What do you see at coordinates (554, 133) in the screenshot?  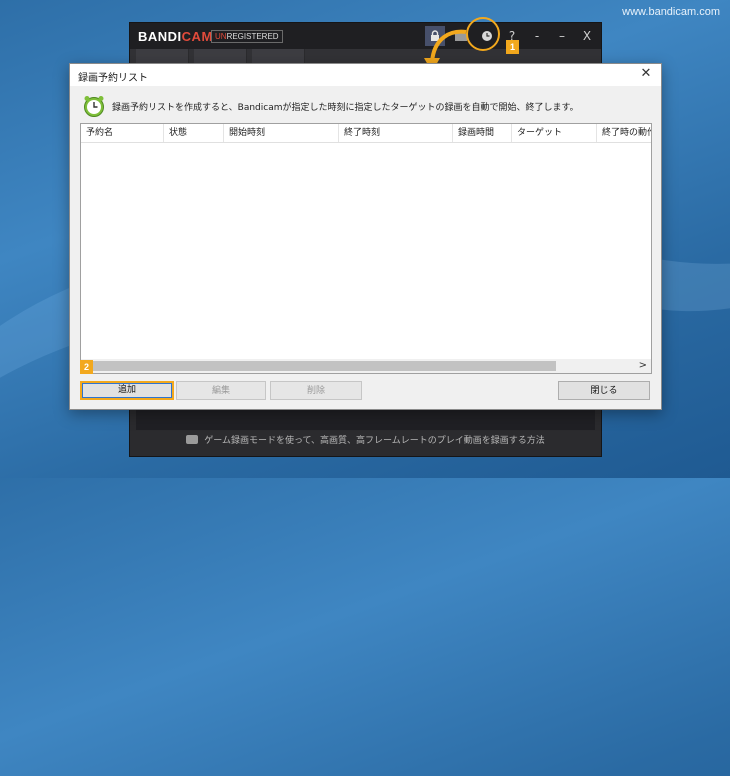 I see `column-header: ターゲット` at bounding box center [554, 133].